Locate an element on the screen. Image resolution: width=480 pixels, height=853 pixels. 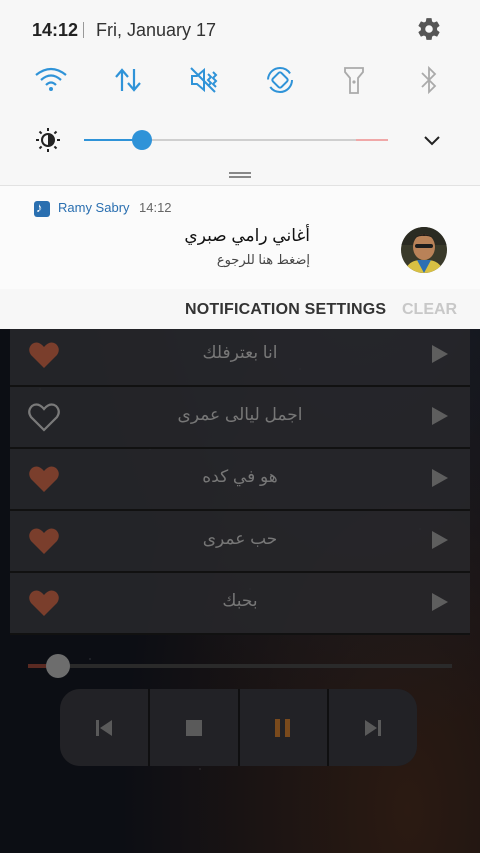
notification-settings-button: NOTIFICATION SETTINGS is located at coordinates (285, 310).